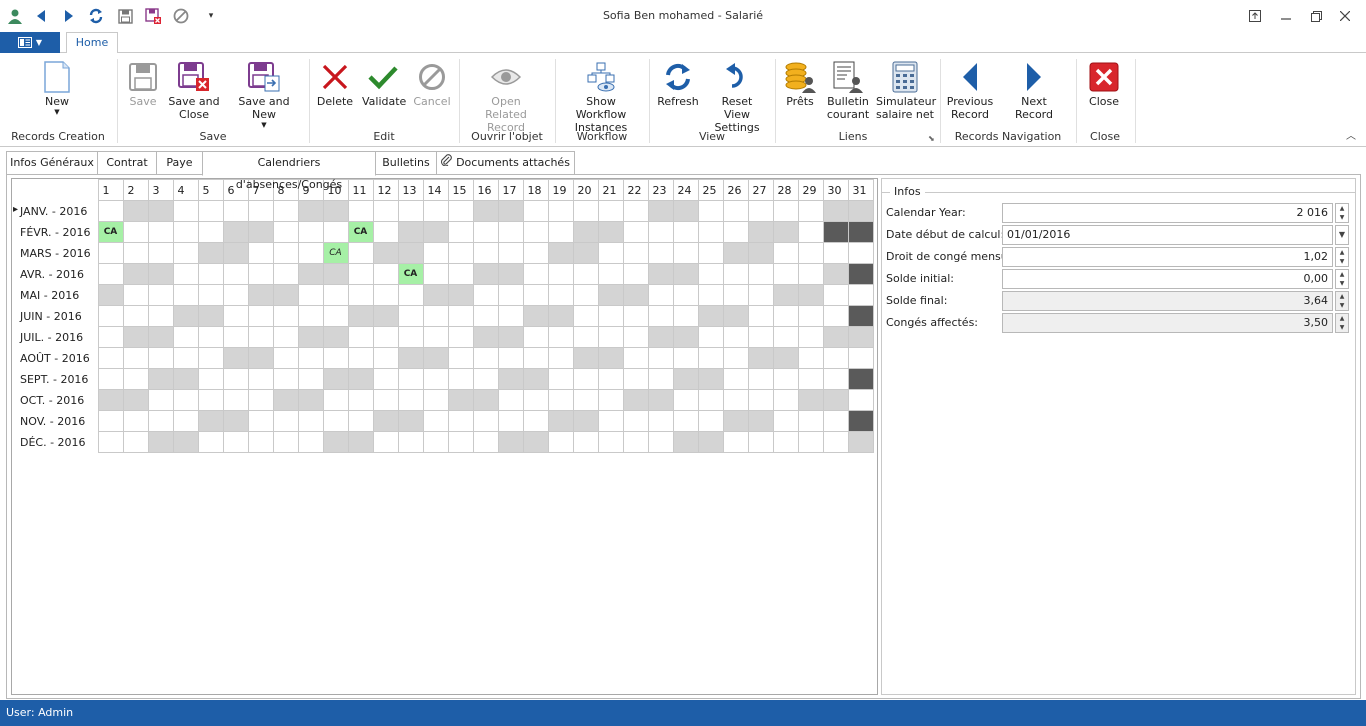  Describe the element at coordinates (335, 83) in the screenshot. I see `delete-button: Delete` at that location.